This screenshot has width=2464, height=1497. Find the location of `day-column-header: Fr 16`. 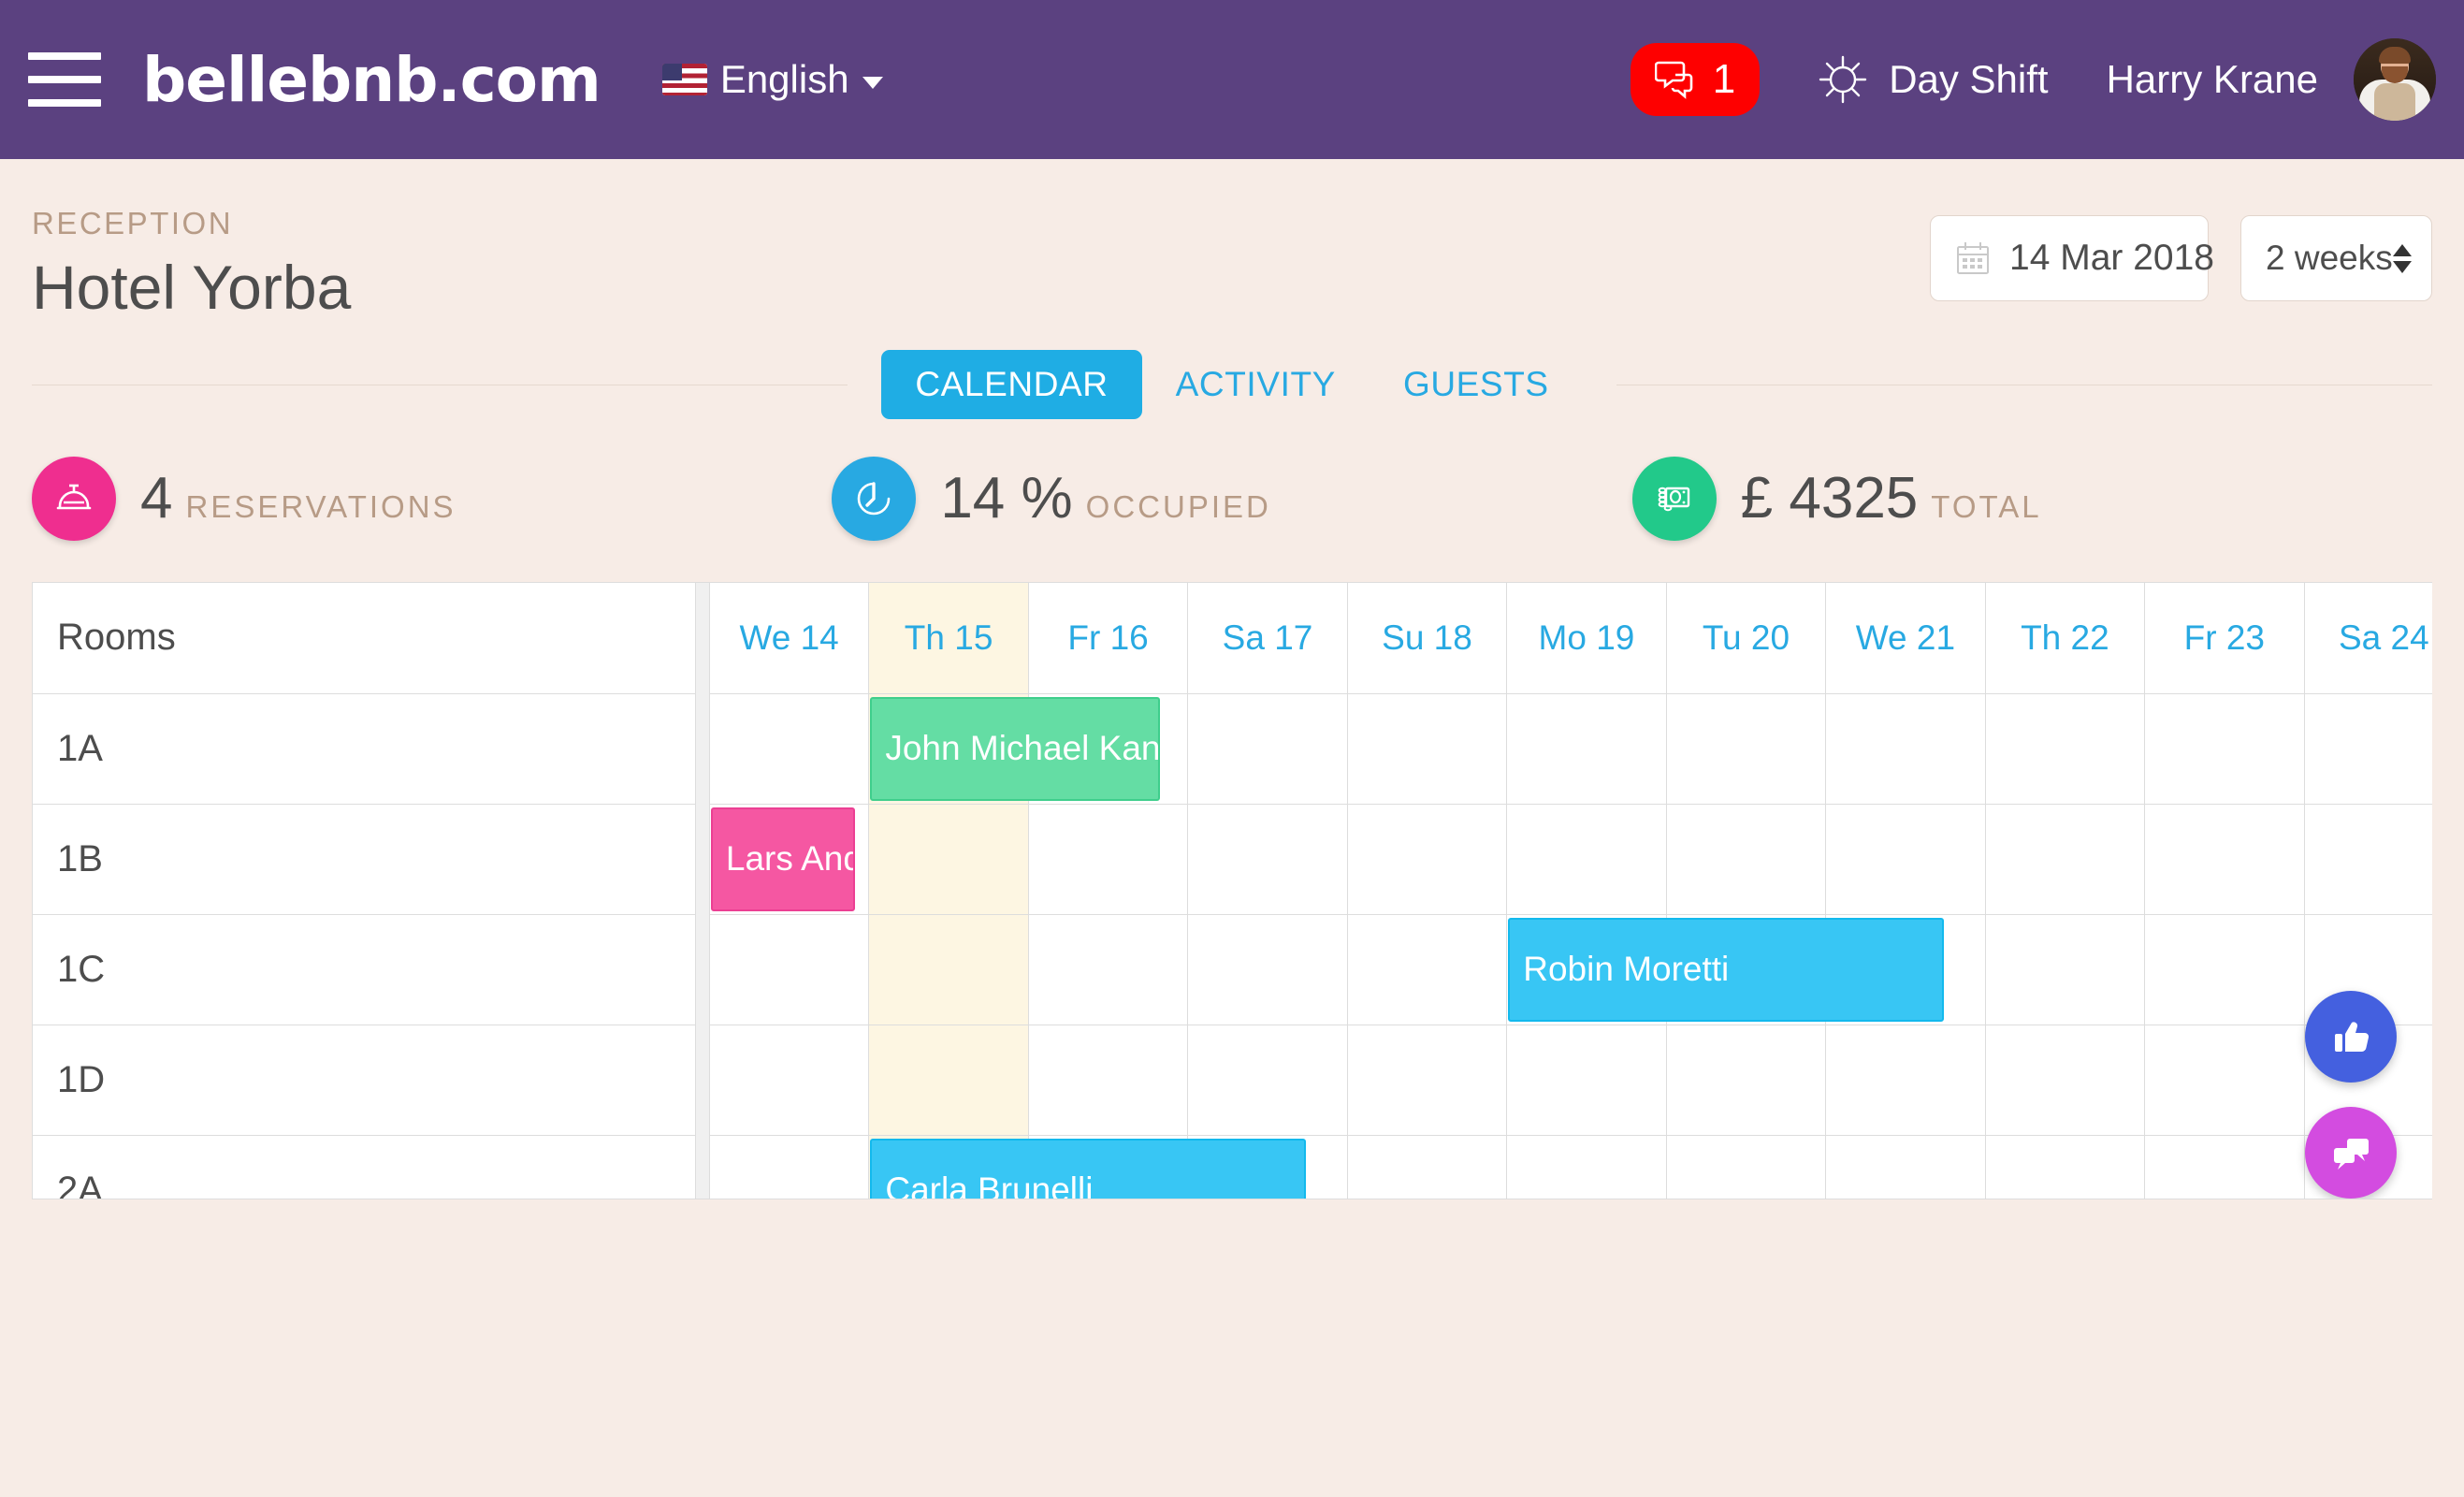

day-column-header: Fr 16 is located at coordinates (1108, 638).